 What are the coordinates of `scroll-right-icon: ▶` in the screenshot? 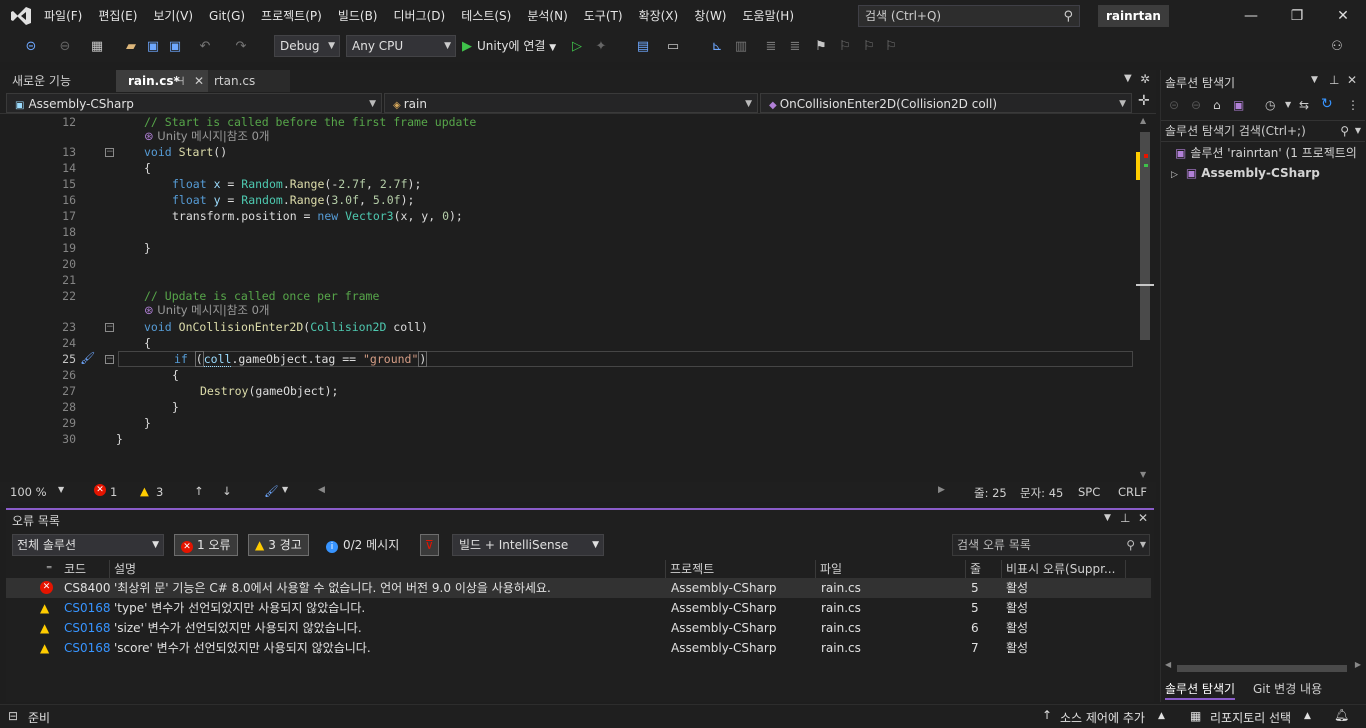 It's located at (941, 490).